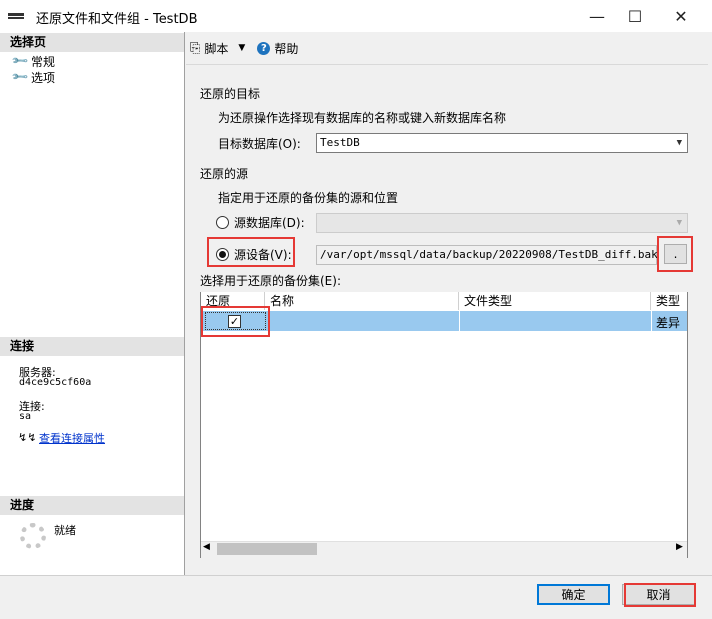  Describe the element at coordinates (679, 547) in the screenshot. I see `scroll-right-icon: ▶` at that location.